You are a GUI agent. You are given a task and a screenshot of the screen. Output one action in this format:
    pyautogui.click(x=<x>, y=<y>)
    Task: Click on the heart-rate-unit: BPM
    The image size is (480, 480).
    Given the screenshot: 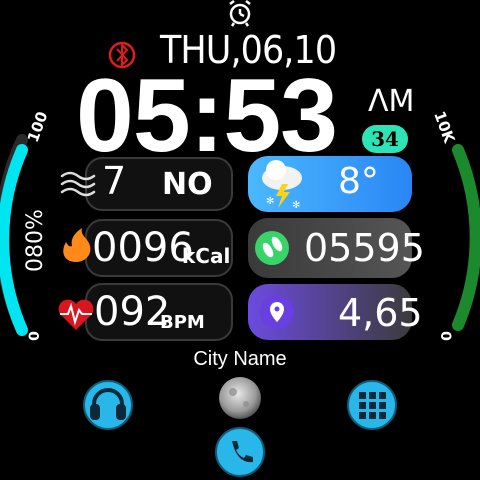 What is the action you would take?
    pyautogui.click(x=182, y=322)
    